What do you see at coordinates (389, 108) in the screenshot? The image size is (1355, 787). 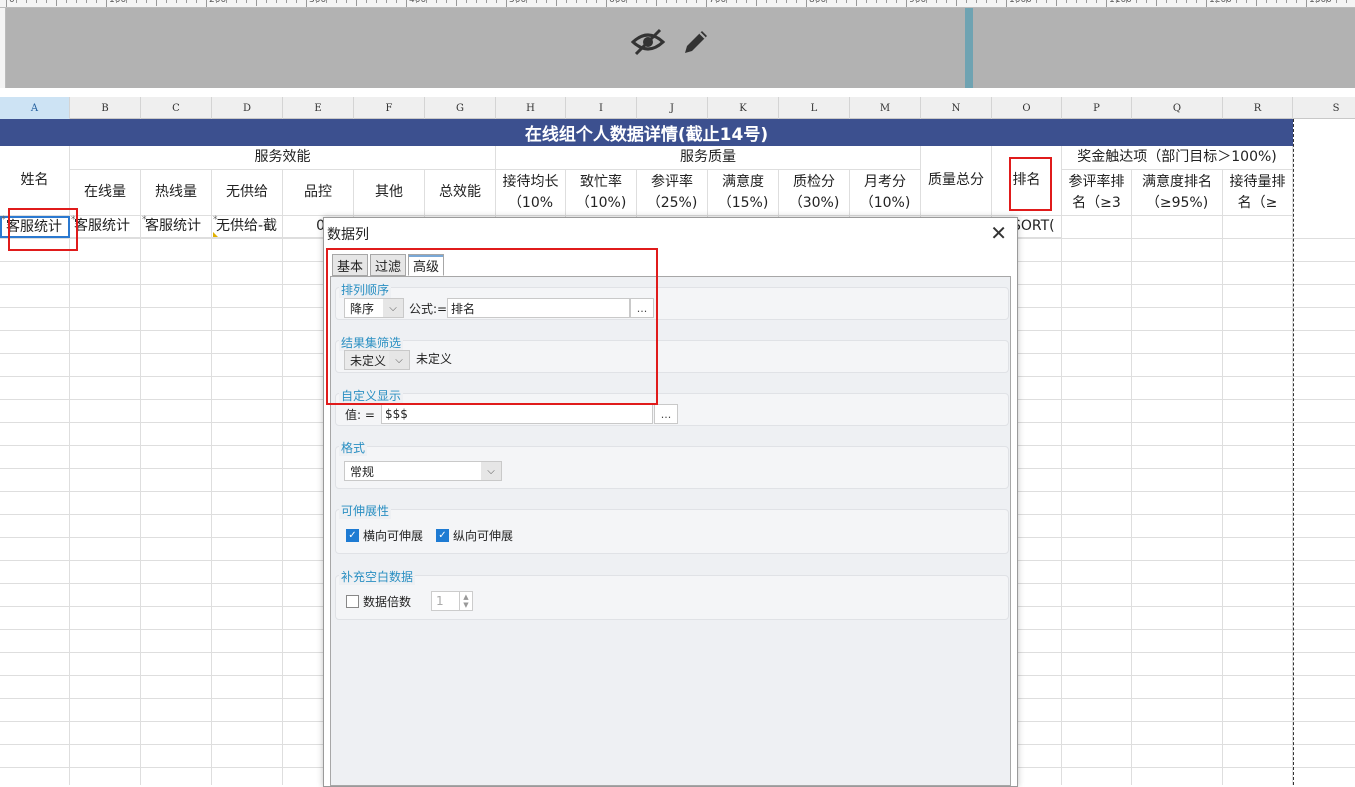 I see `column-header-f: F` at bounding box center [389, 108].